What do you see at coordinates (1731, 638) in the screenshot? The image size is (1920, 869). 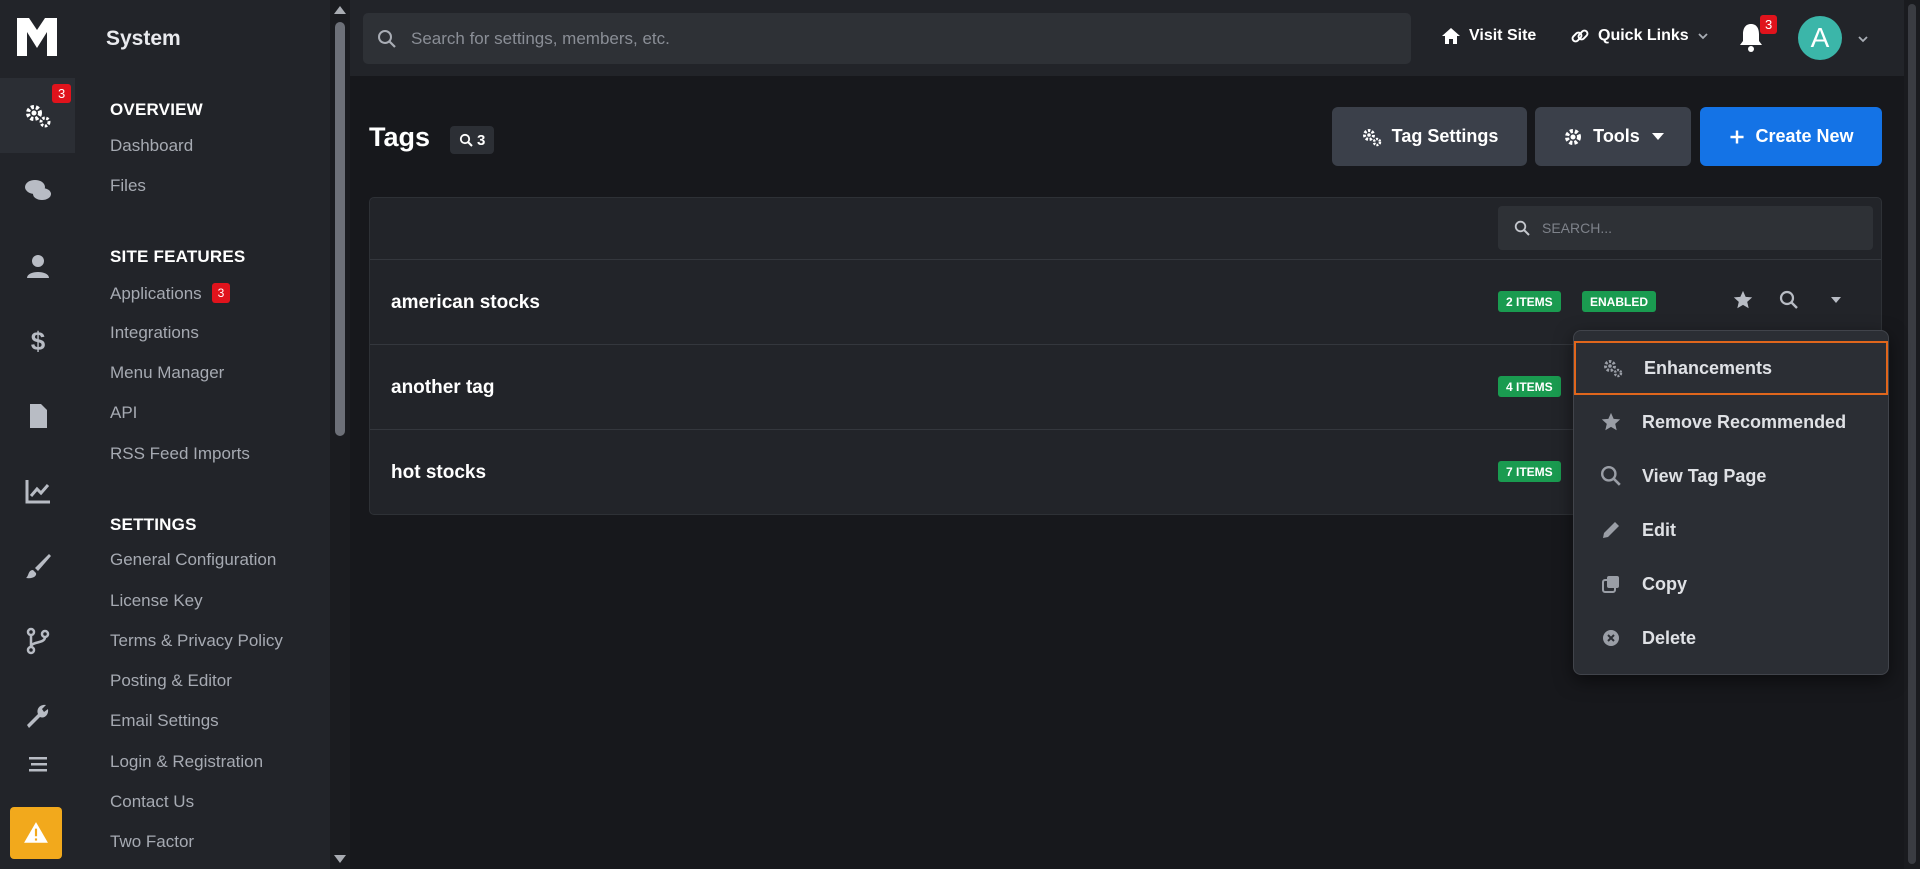 I see `menu-item-delete: Delete` at bounding box center [1731, 638].